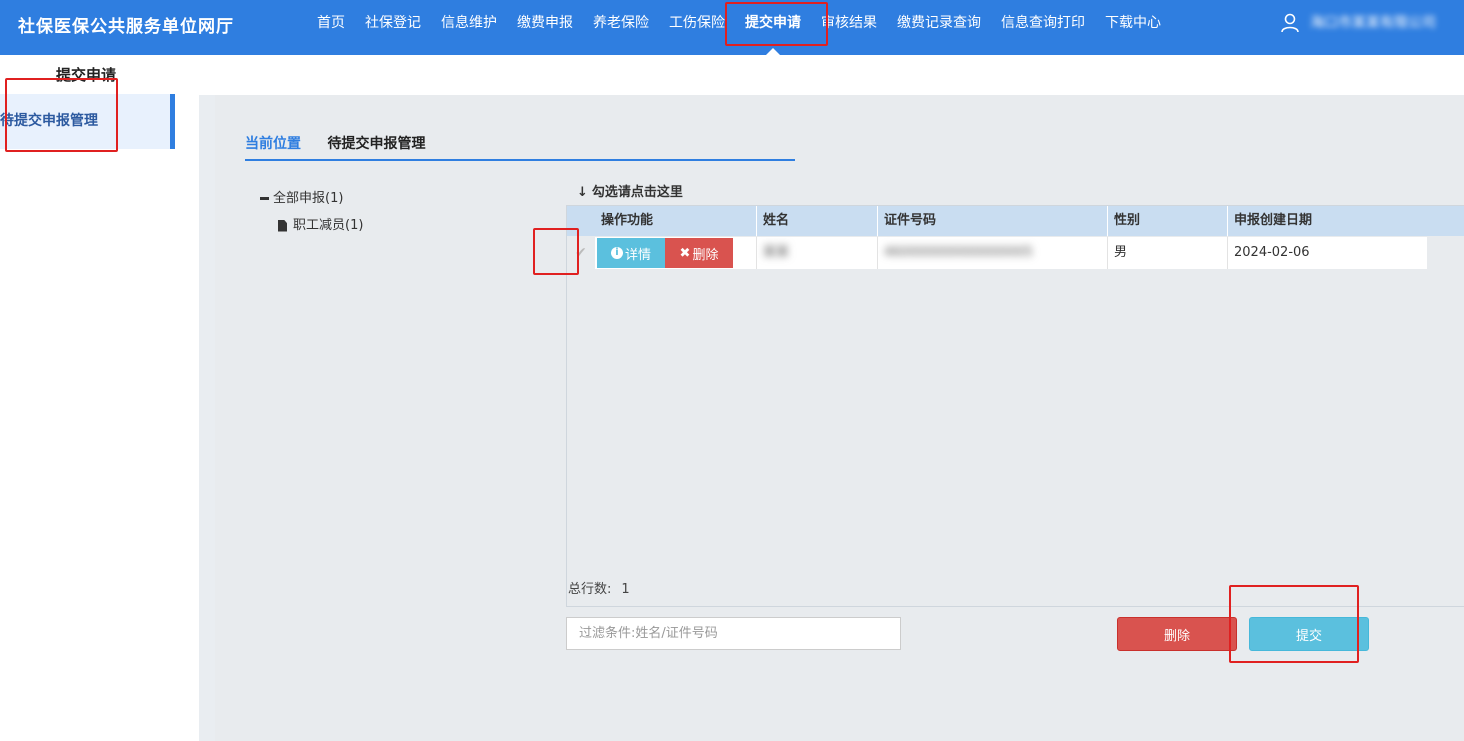 This screenshot has height=741, width=1464. Describe the element at coordinates (376, 144) in the screenshot. I see `breadcrumb-current: 待提交申报管理` at that location.